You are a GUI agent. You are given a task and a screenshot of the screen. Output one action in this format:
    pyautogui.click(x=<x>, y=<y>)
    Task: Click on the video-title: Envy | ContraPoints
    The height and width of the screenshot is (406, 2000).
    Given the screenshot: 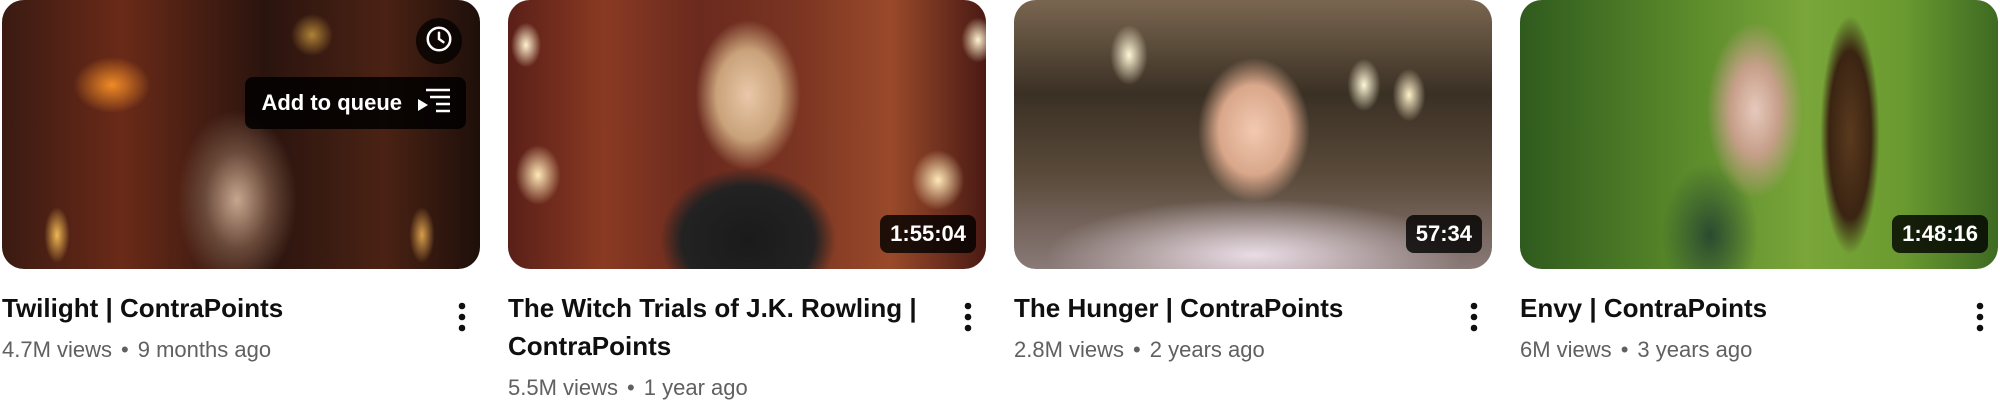 What is the action you would take?
    pyautogui.click(x=1734, y=308)
    